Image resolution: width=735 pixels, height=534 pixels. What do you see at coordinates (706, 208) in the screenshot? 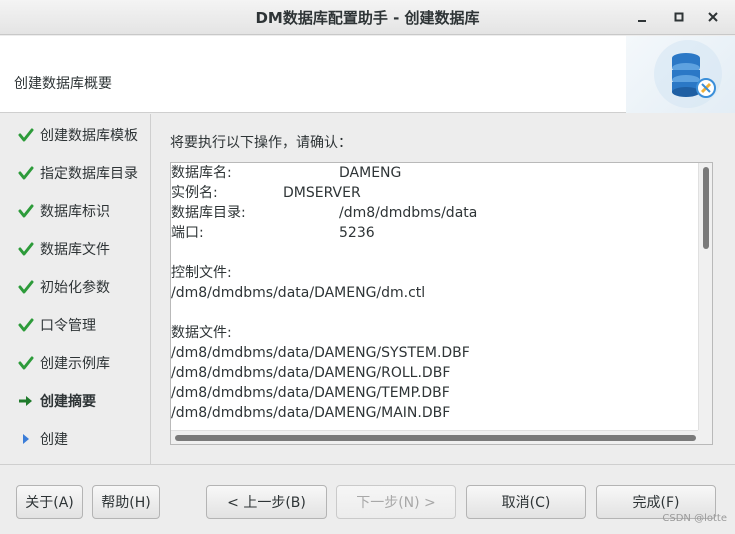
I see `vertical-scroll-thumb` at bounding box center [706, 208].